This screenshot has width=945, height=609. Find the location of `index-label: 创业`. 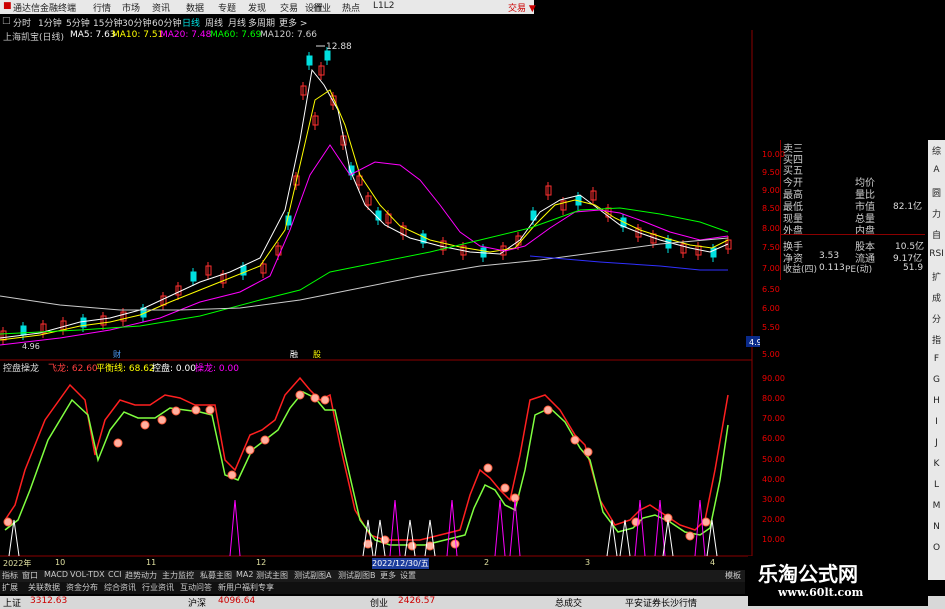

index-label: 创业 is located at coordinates (379, 602).